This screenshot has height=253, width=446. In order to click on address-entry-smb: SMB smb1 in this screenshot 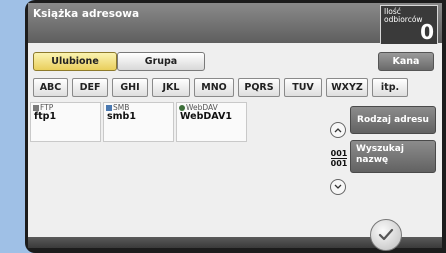, I will do `click(138, 122)`.